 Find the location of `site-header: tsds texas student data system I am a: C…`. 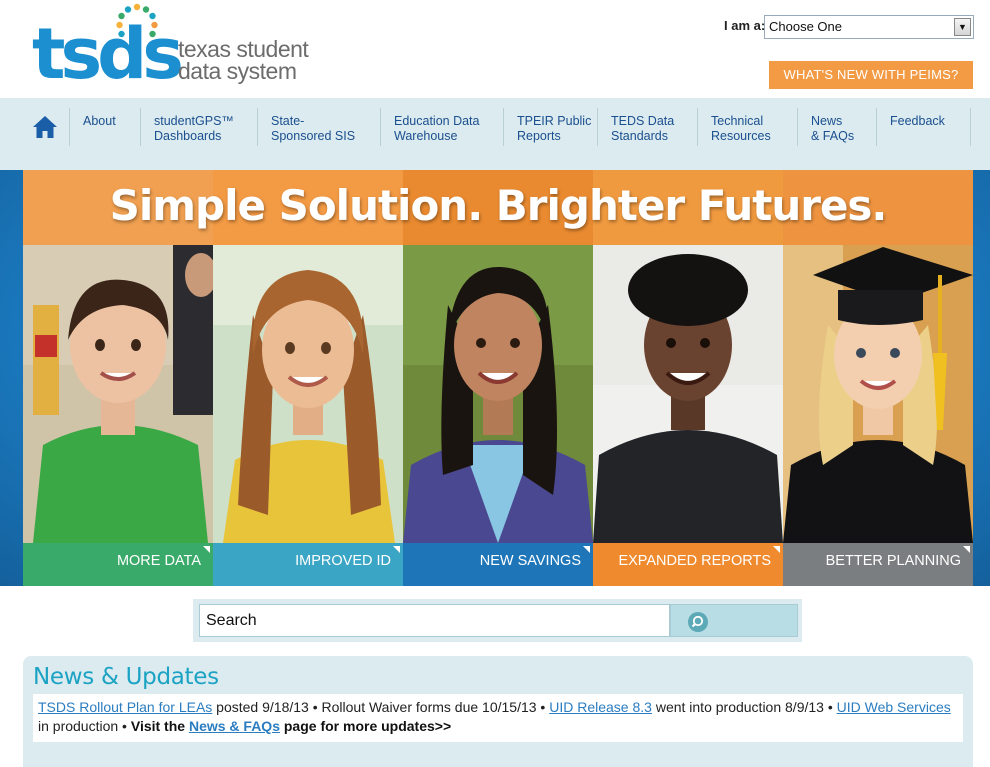

site-header: tsds texas student data system I am a: C… is located at coordinates (495, 49).